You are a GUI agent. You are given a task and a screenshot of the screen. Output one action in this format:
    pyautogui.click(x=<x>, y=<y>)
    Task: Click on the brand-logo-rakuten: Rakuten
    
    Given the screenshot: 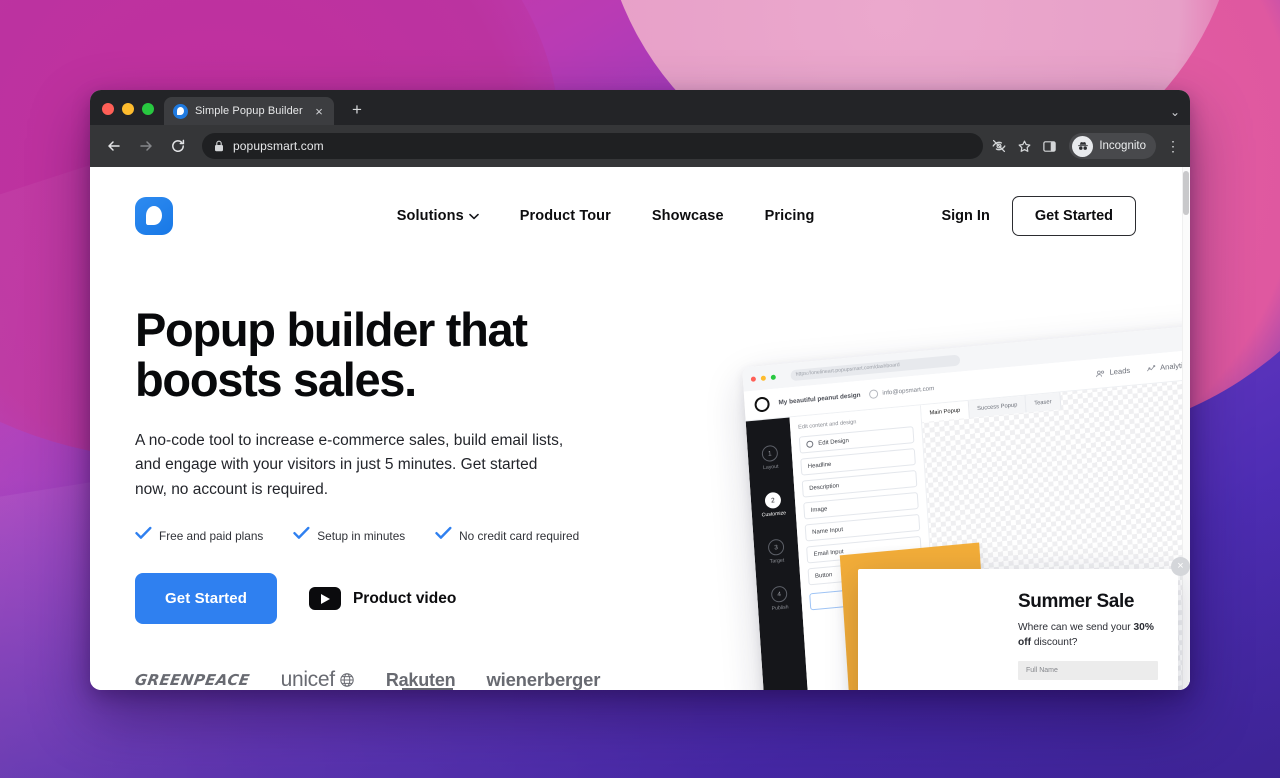 What is the action you would take?
    pyautogui.click(x=420, y=679)
    